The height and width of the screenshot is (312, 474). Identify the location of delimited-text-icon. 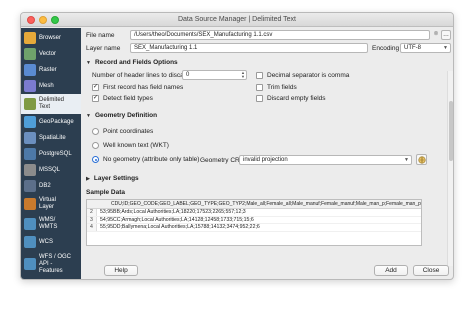
(30, 104).